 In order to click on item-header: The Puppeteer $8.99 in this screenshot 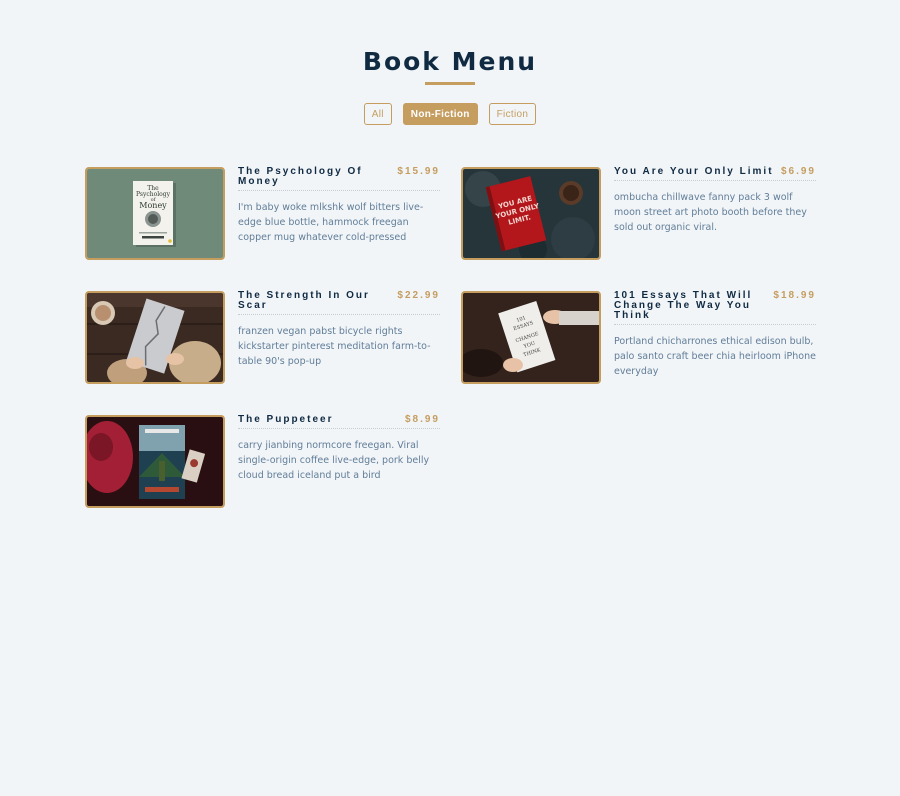, I will do `click(339, 422)`.